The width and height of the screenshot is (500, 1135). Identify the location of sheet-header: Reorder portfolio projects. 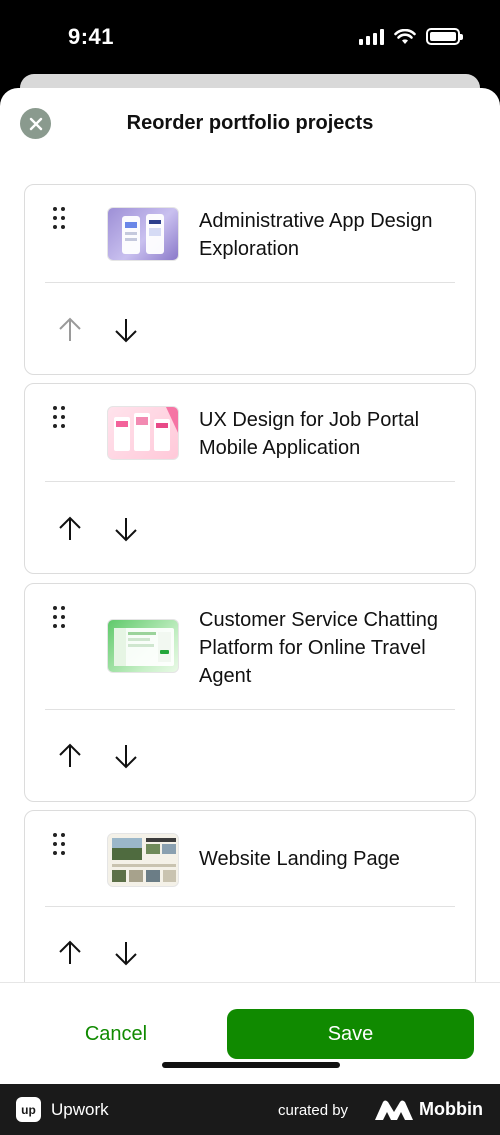
(250, 124).